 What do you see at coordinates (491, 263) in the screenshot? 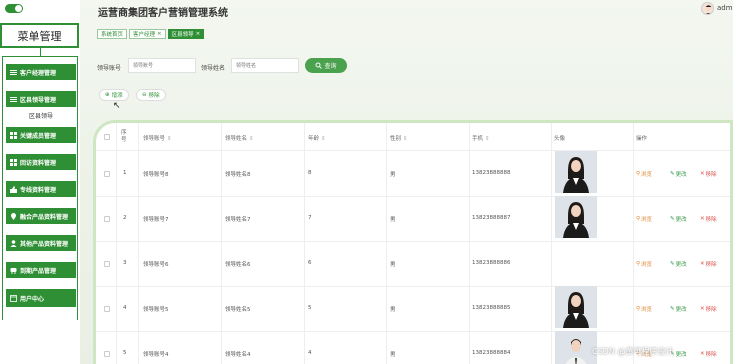
I see `table-cell-phone: 13823888886` at bounding box center [491, 263].